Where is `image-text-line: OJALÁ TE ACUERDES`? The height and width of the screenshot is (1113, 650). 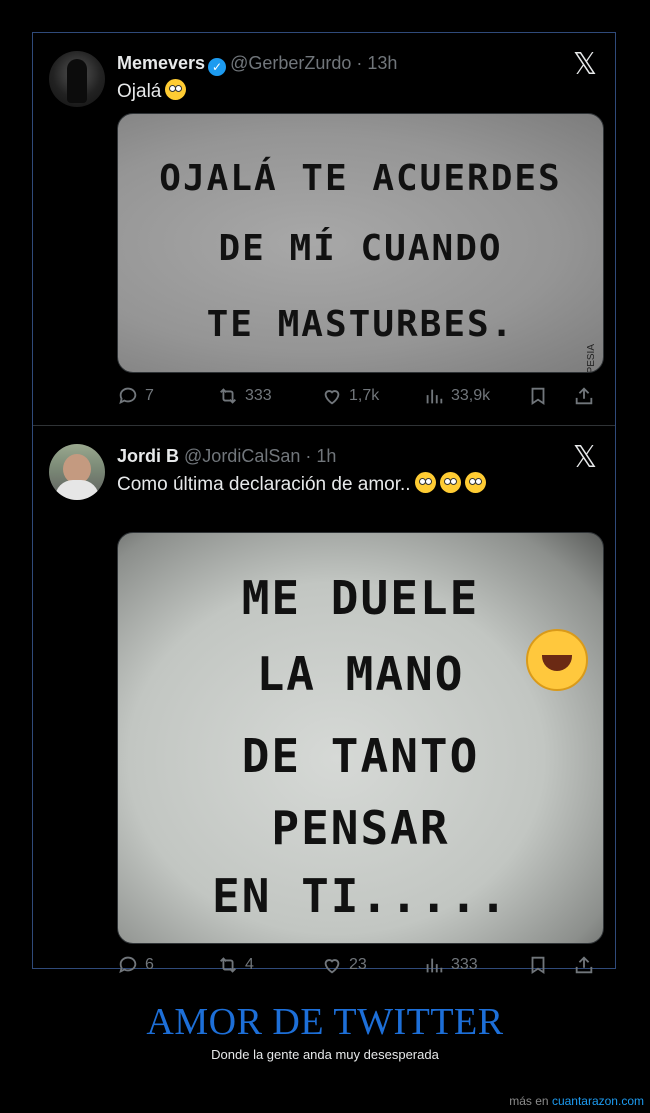 image-text-line: OJALÁ TE ACUERDES is located at coordinates (360, 178).